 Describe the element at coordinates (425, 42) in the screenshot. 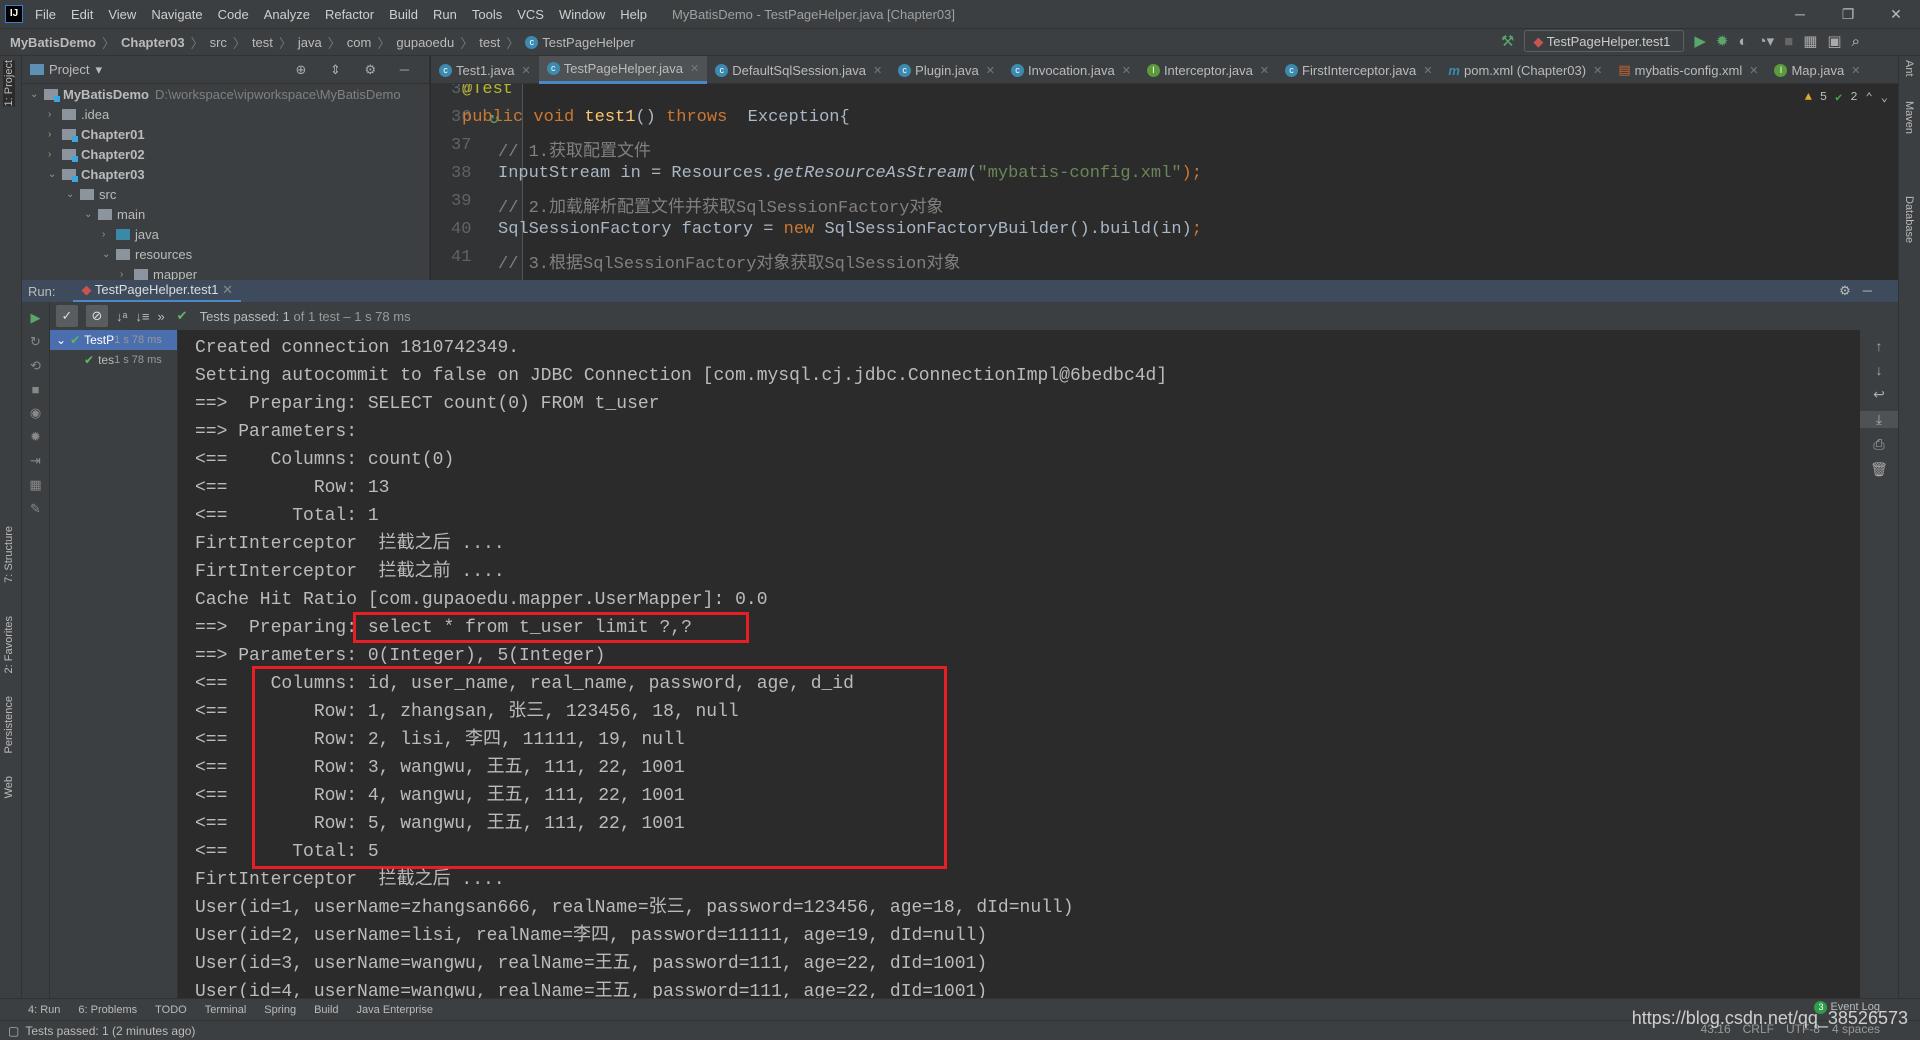

I see `breadcrumb-item: gupaoedu` at that location.